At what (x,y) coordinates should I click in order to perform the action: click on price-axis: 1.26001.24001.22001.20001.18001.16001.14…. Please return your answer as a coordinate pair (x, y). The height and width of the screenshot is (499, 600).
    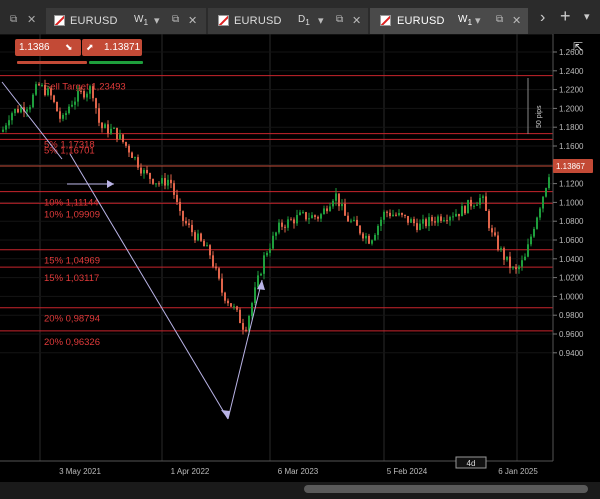
    Looking at the image, I should click on (563, 258).